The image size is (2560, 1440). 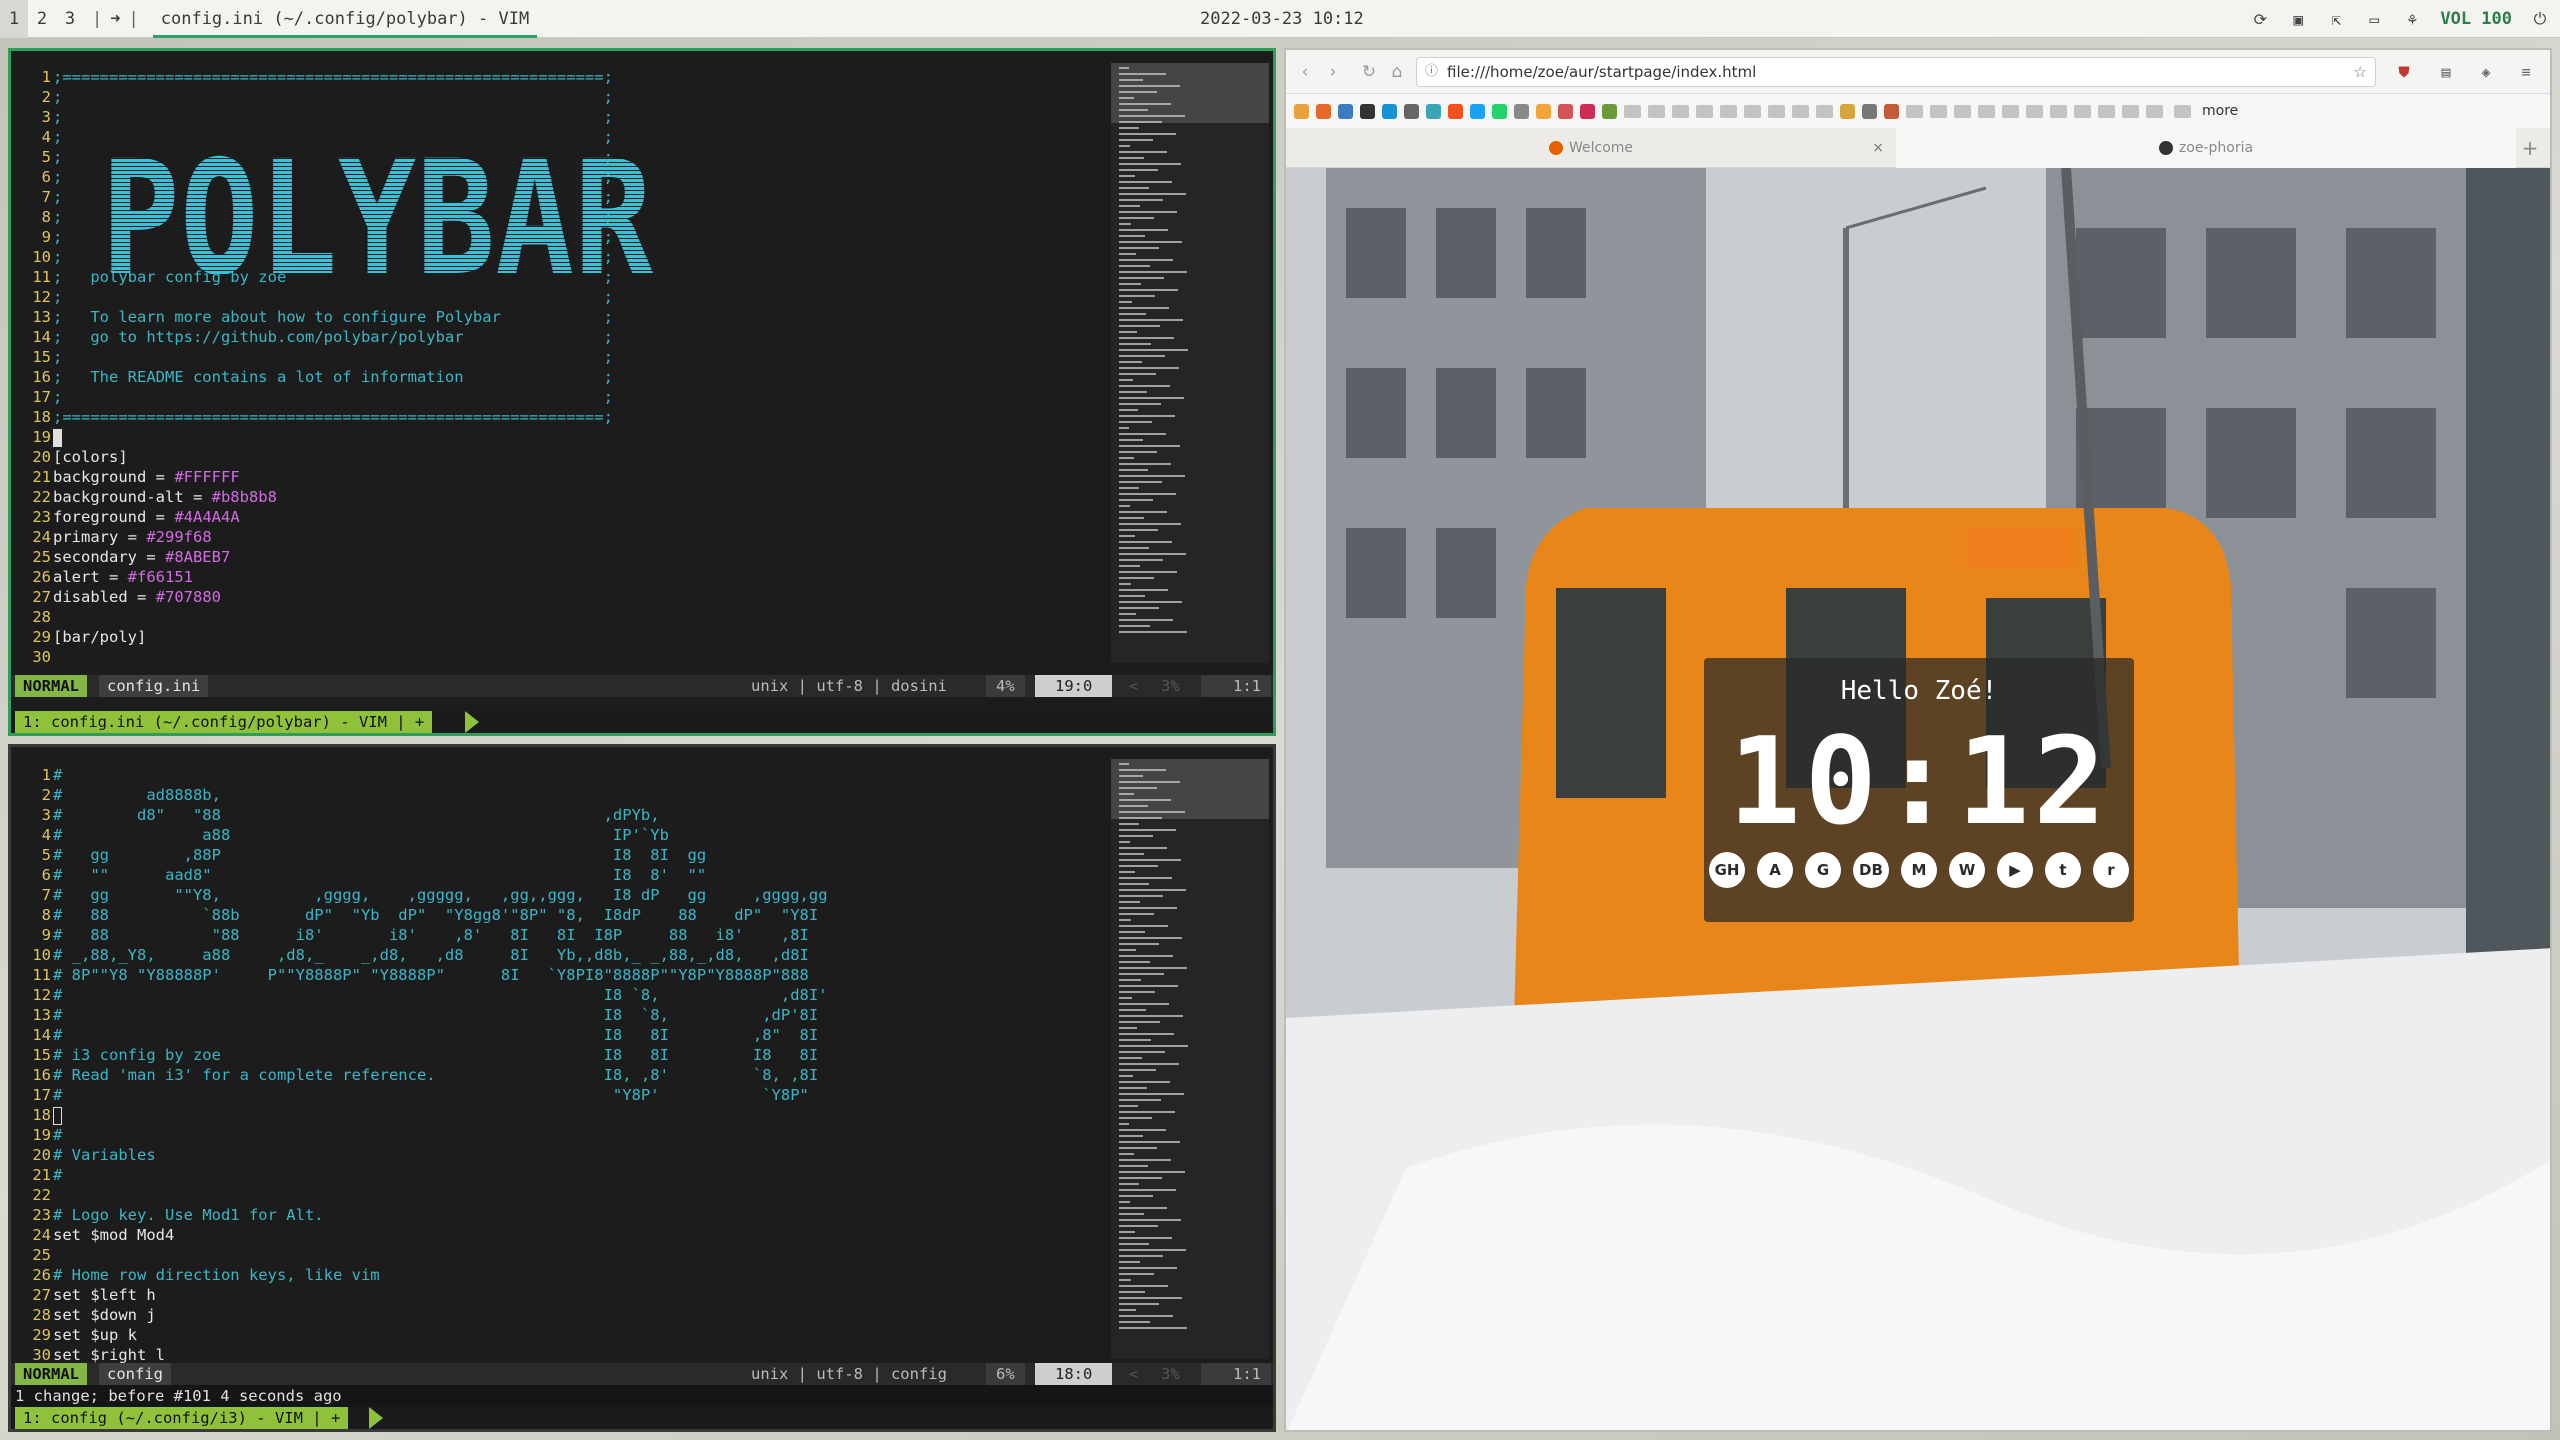 What do you see at coordinates (2360, 72) in the screenshot?
I see `bookmark-star-icon: ☆` at bounding box center [2360, 72].